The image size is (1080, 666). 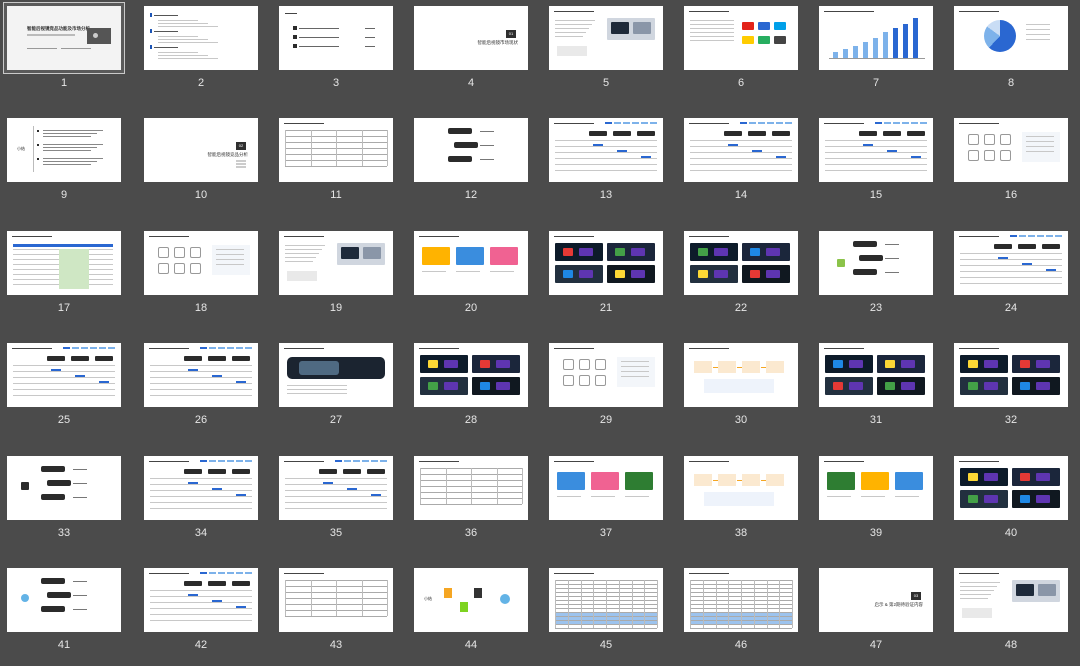 I want to click on slide-thumbnail-cell: 33, so click(x=64, y=505).